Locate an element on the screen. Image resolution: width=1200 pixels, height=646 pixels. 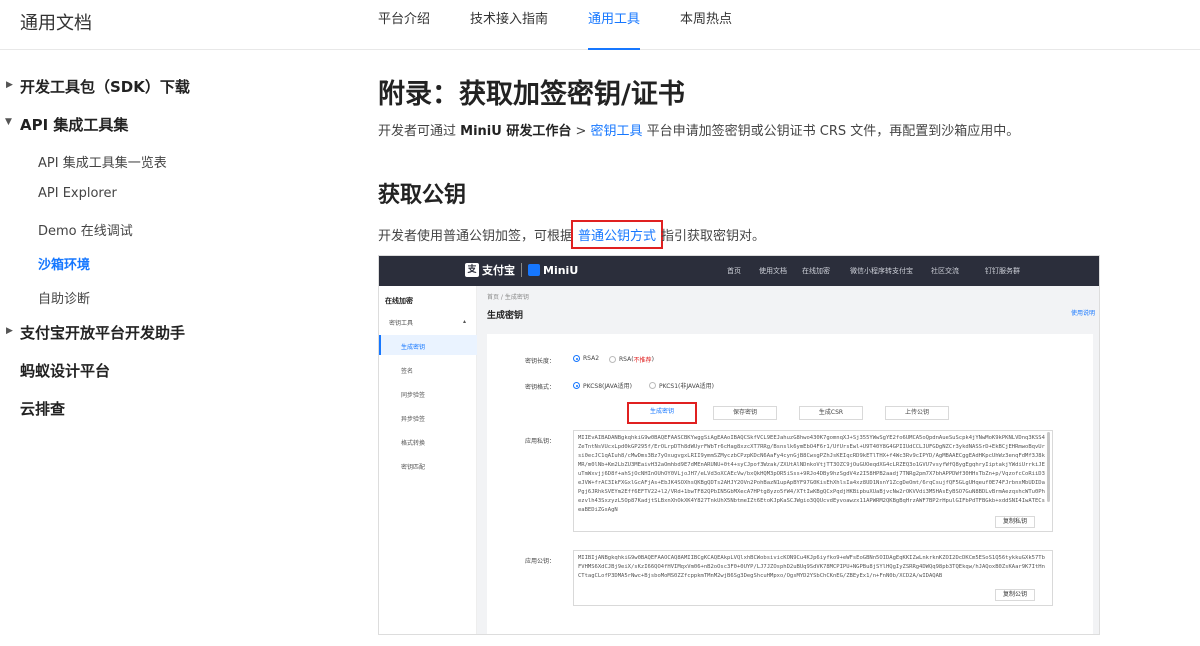
shot-side-group: 密钥工具 is located at coordinates (401, 323).